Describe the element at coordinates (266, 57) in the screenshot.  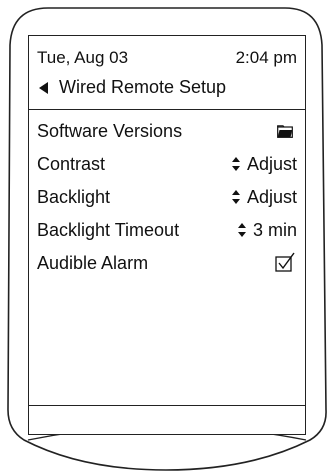
I see `time-display: 2:04 pm` at that location.